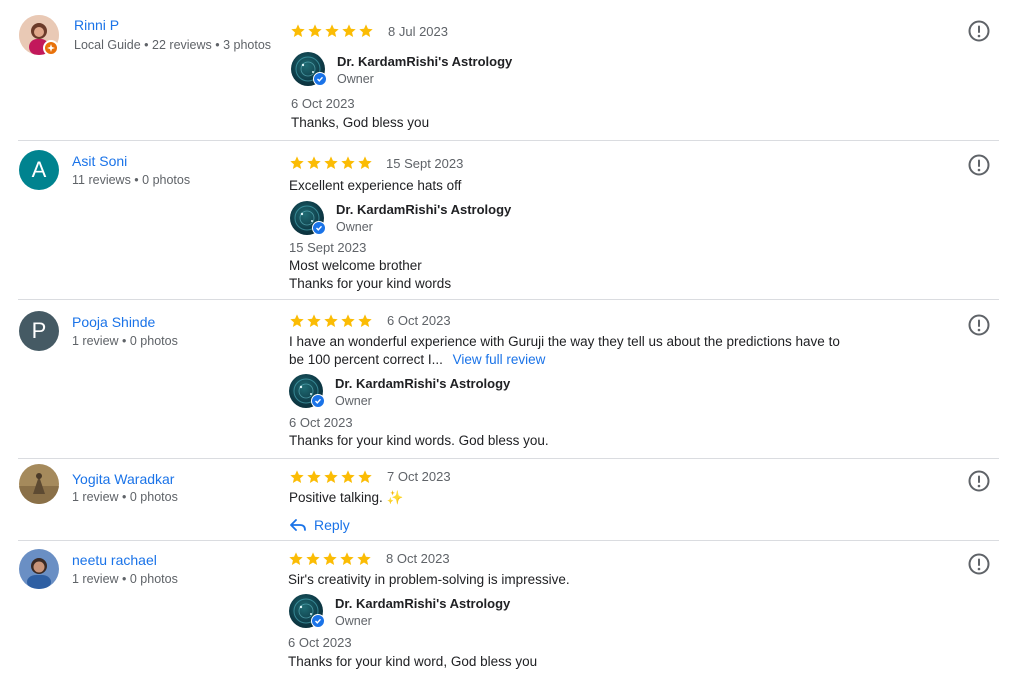  I want to click on reply-arrow-icon, so click(298, 525).